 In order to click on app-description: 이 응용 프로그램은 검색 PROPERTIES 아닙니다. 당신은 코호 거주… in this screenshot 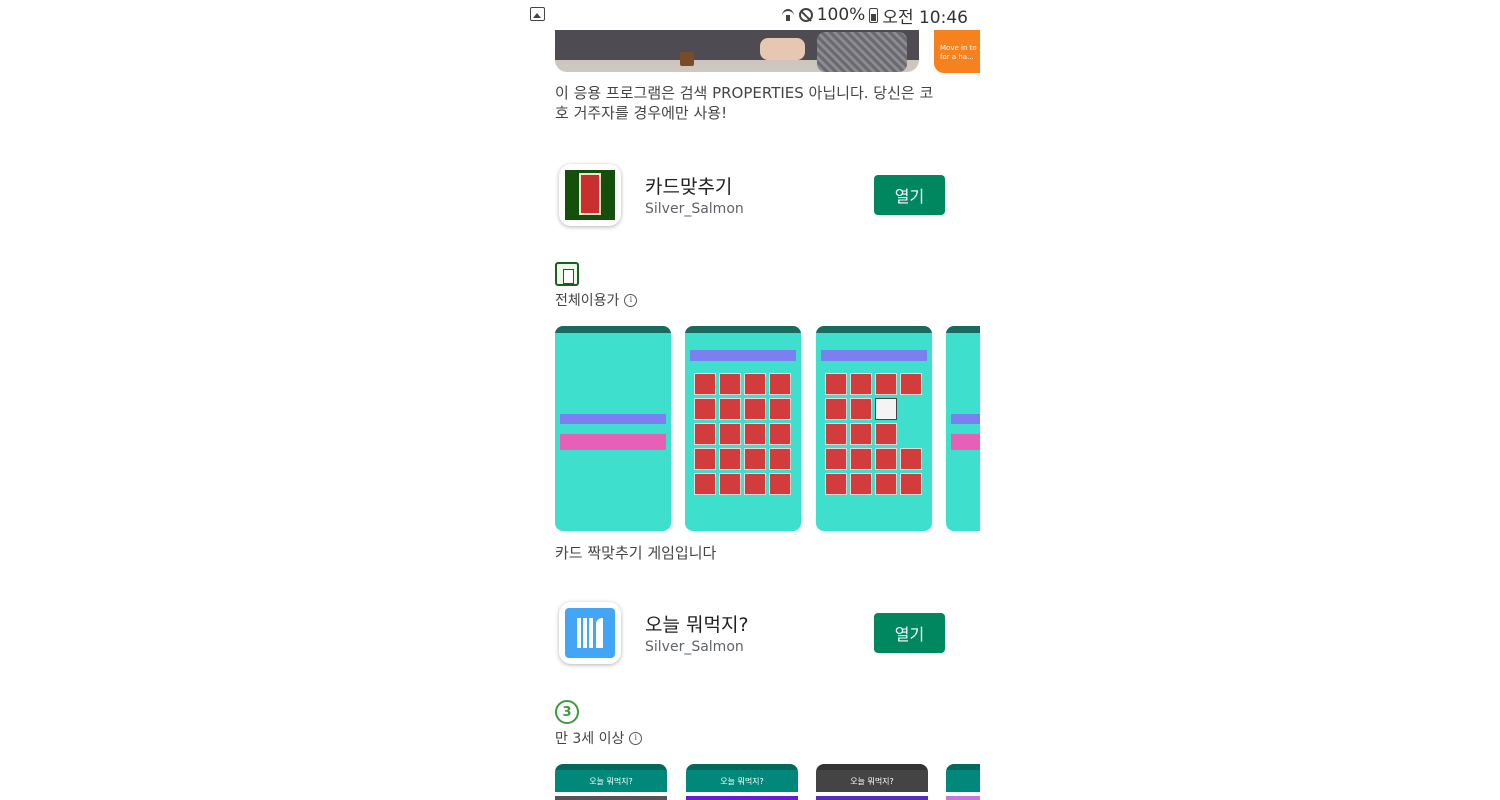, I will do `click(744, 103)`.